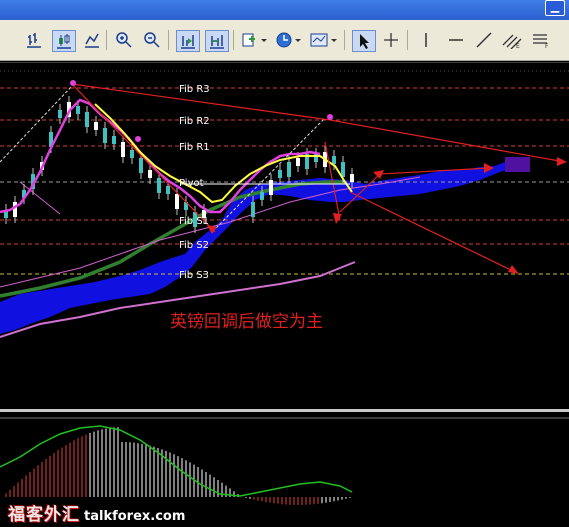 The height and width of the screenshot is (527, 569). I want to click on fib-label-fib-s2: Fib S2, so click(194, 245).